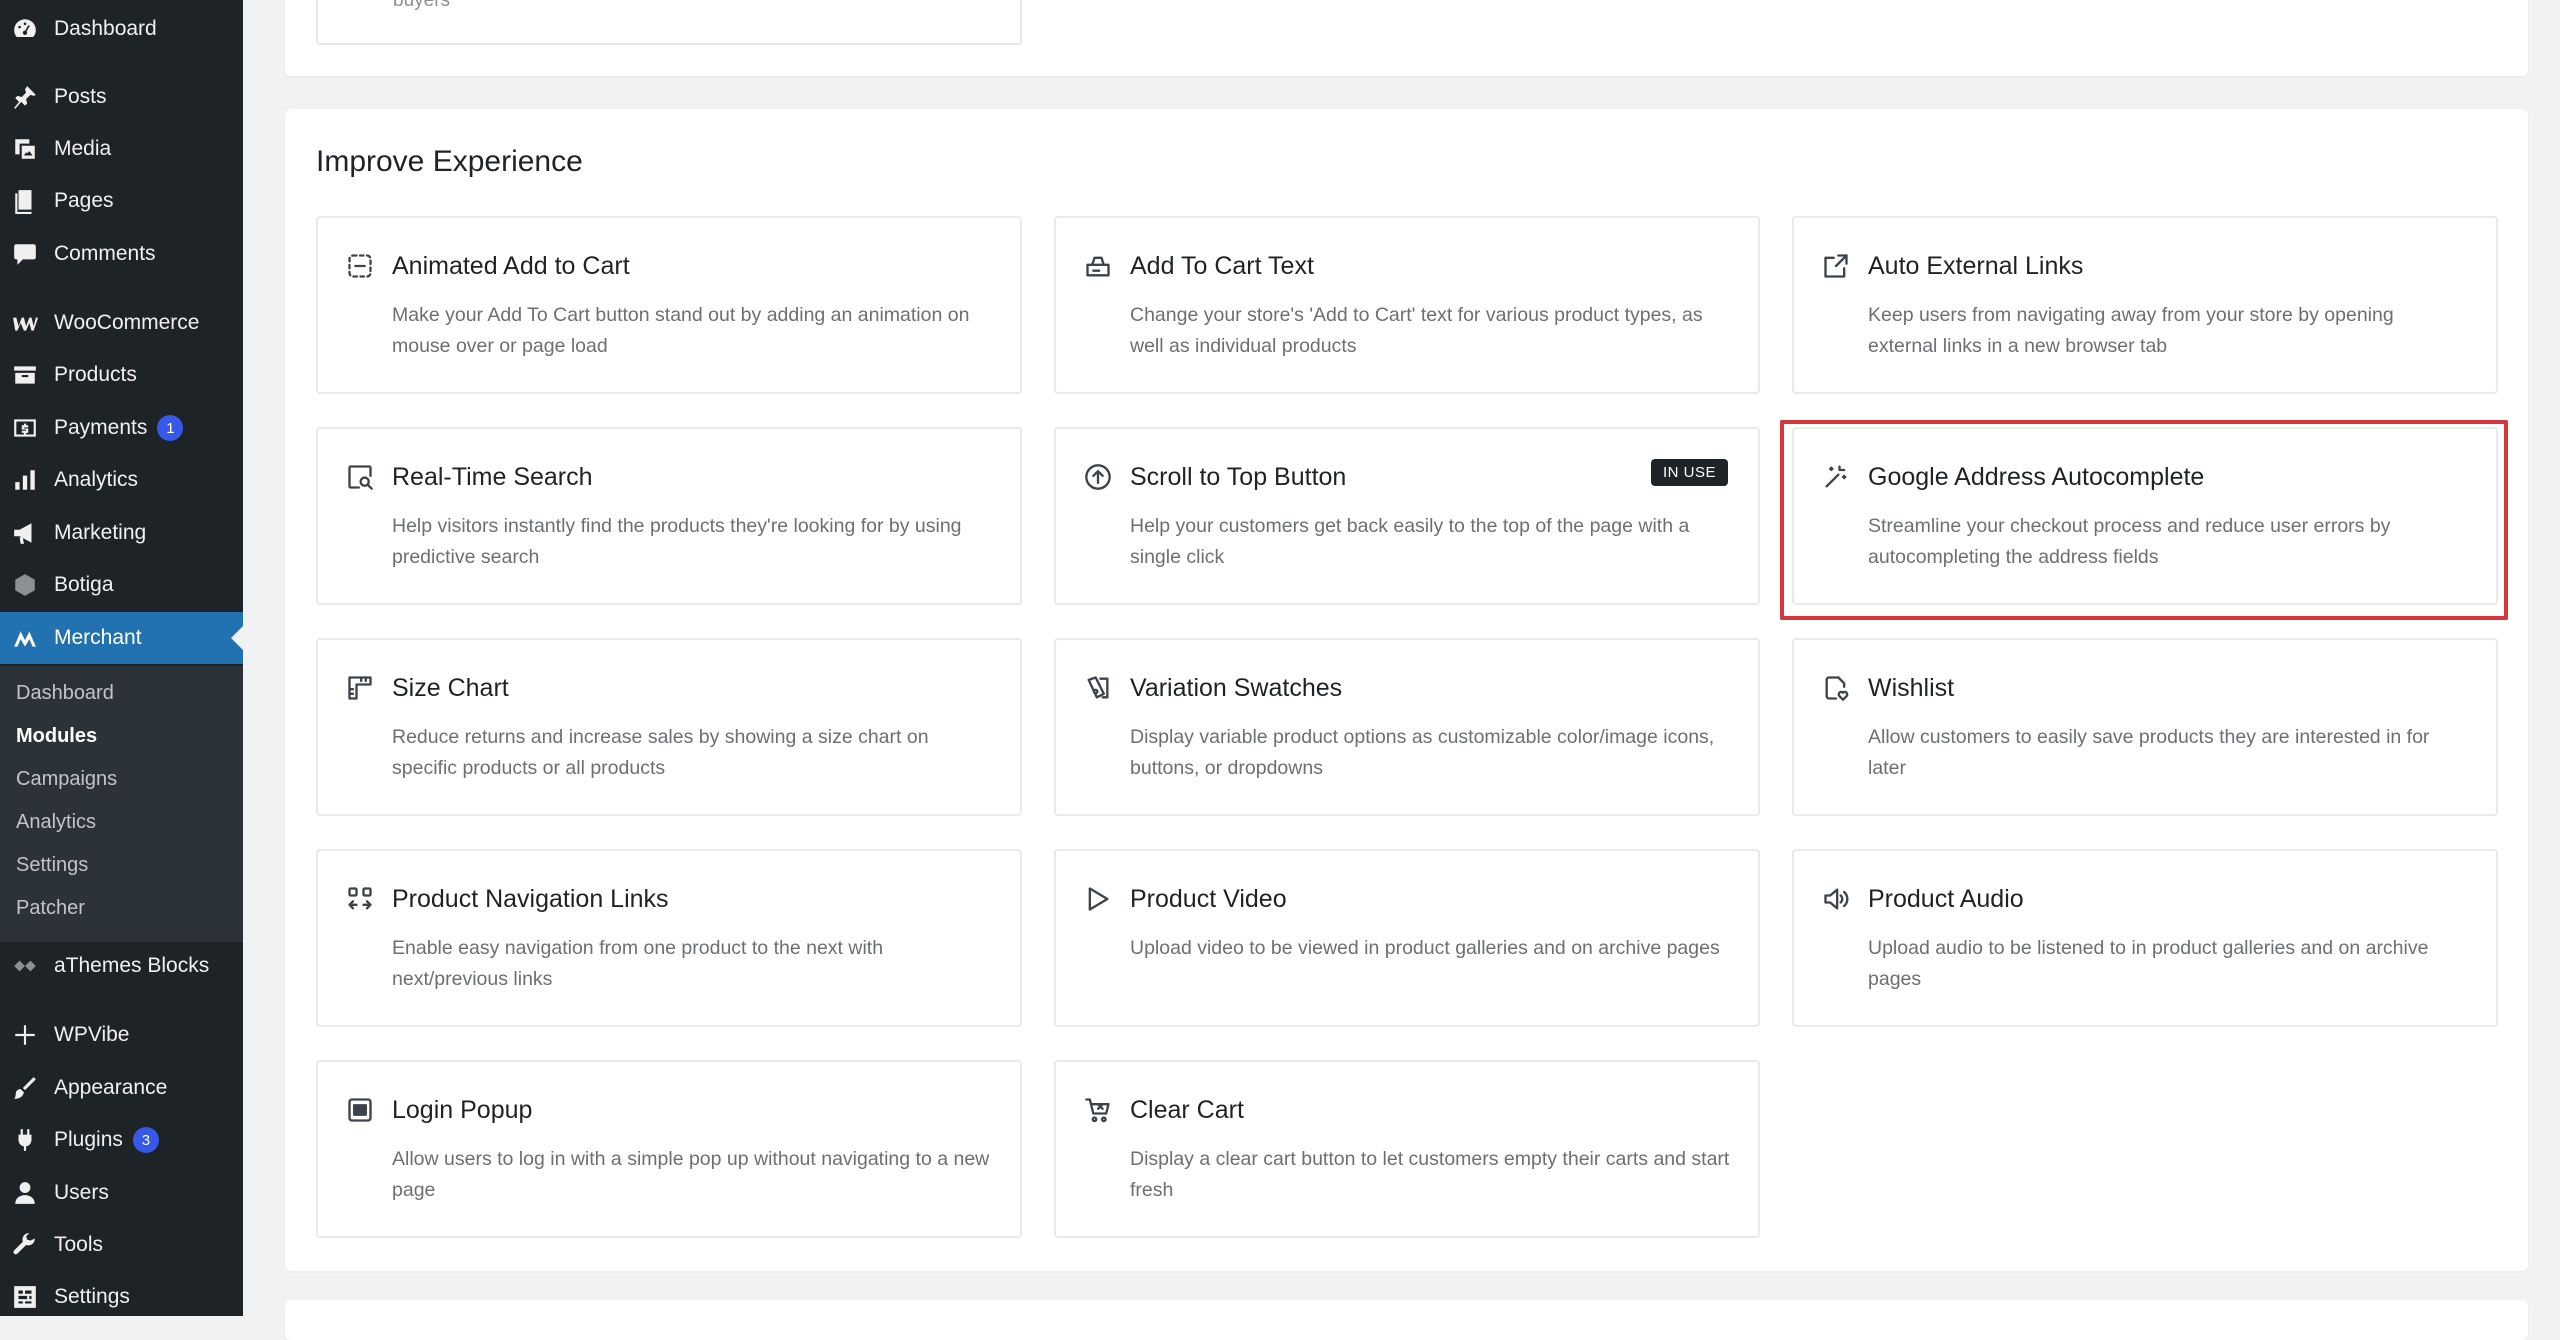 This screenshot has height=1340, width=2560. I want to click on menu-athemes-blocks: aThemes Blocks, so click(121, 966).